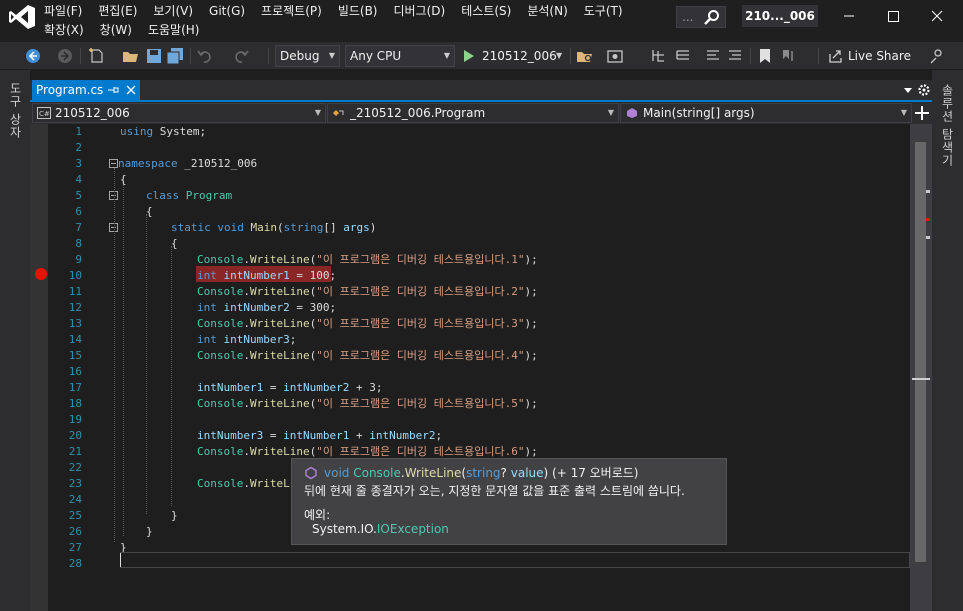  What do you see at coordinates (683, 56) in the screenshot?
I see `step-over-icon` at bounding box center [683, 56].